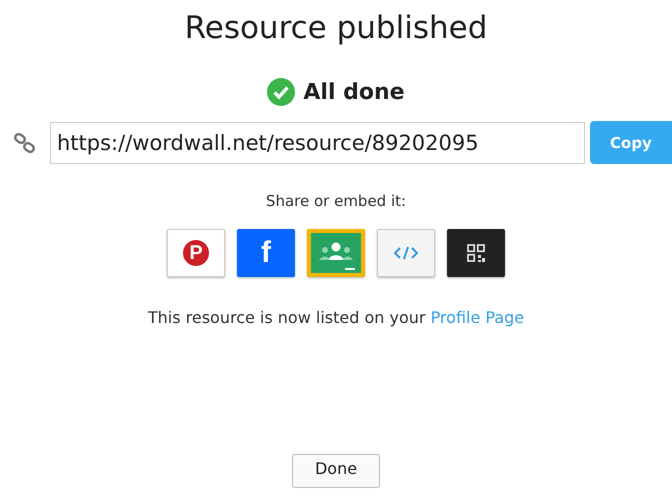  What do you see at coordinates (354, 92) in the screenshot?
I see `status-text: All done` at bounding box center [354, 92].